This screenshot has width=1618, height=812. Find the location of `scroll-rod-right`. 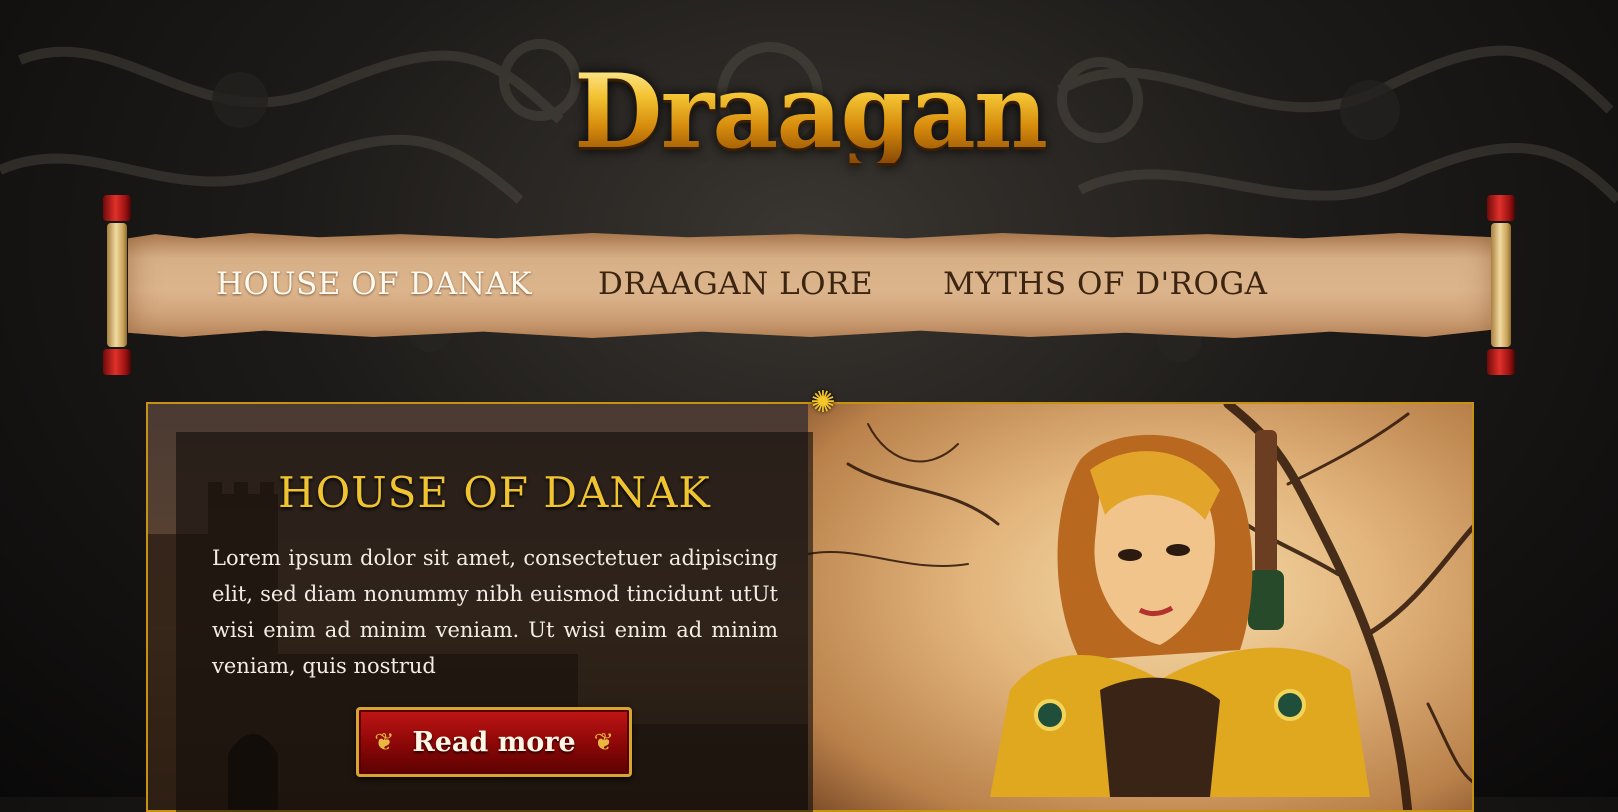

scroll-rod-right is located at coordinates (1501, 285).